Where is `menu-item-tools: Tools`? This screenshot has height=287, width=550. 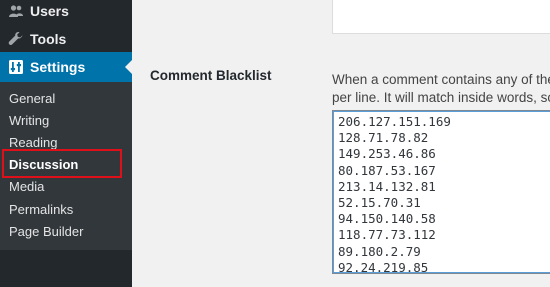
menu-item-tools: Tools is located at coordinates (66, 39).